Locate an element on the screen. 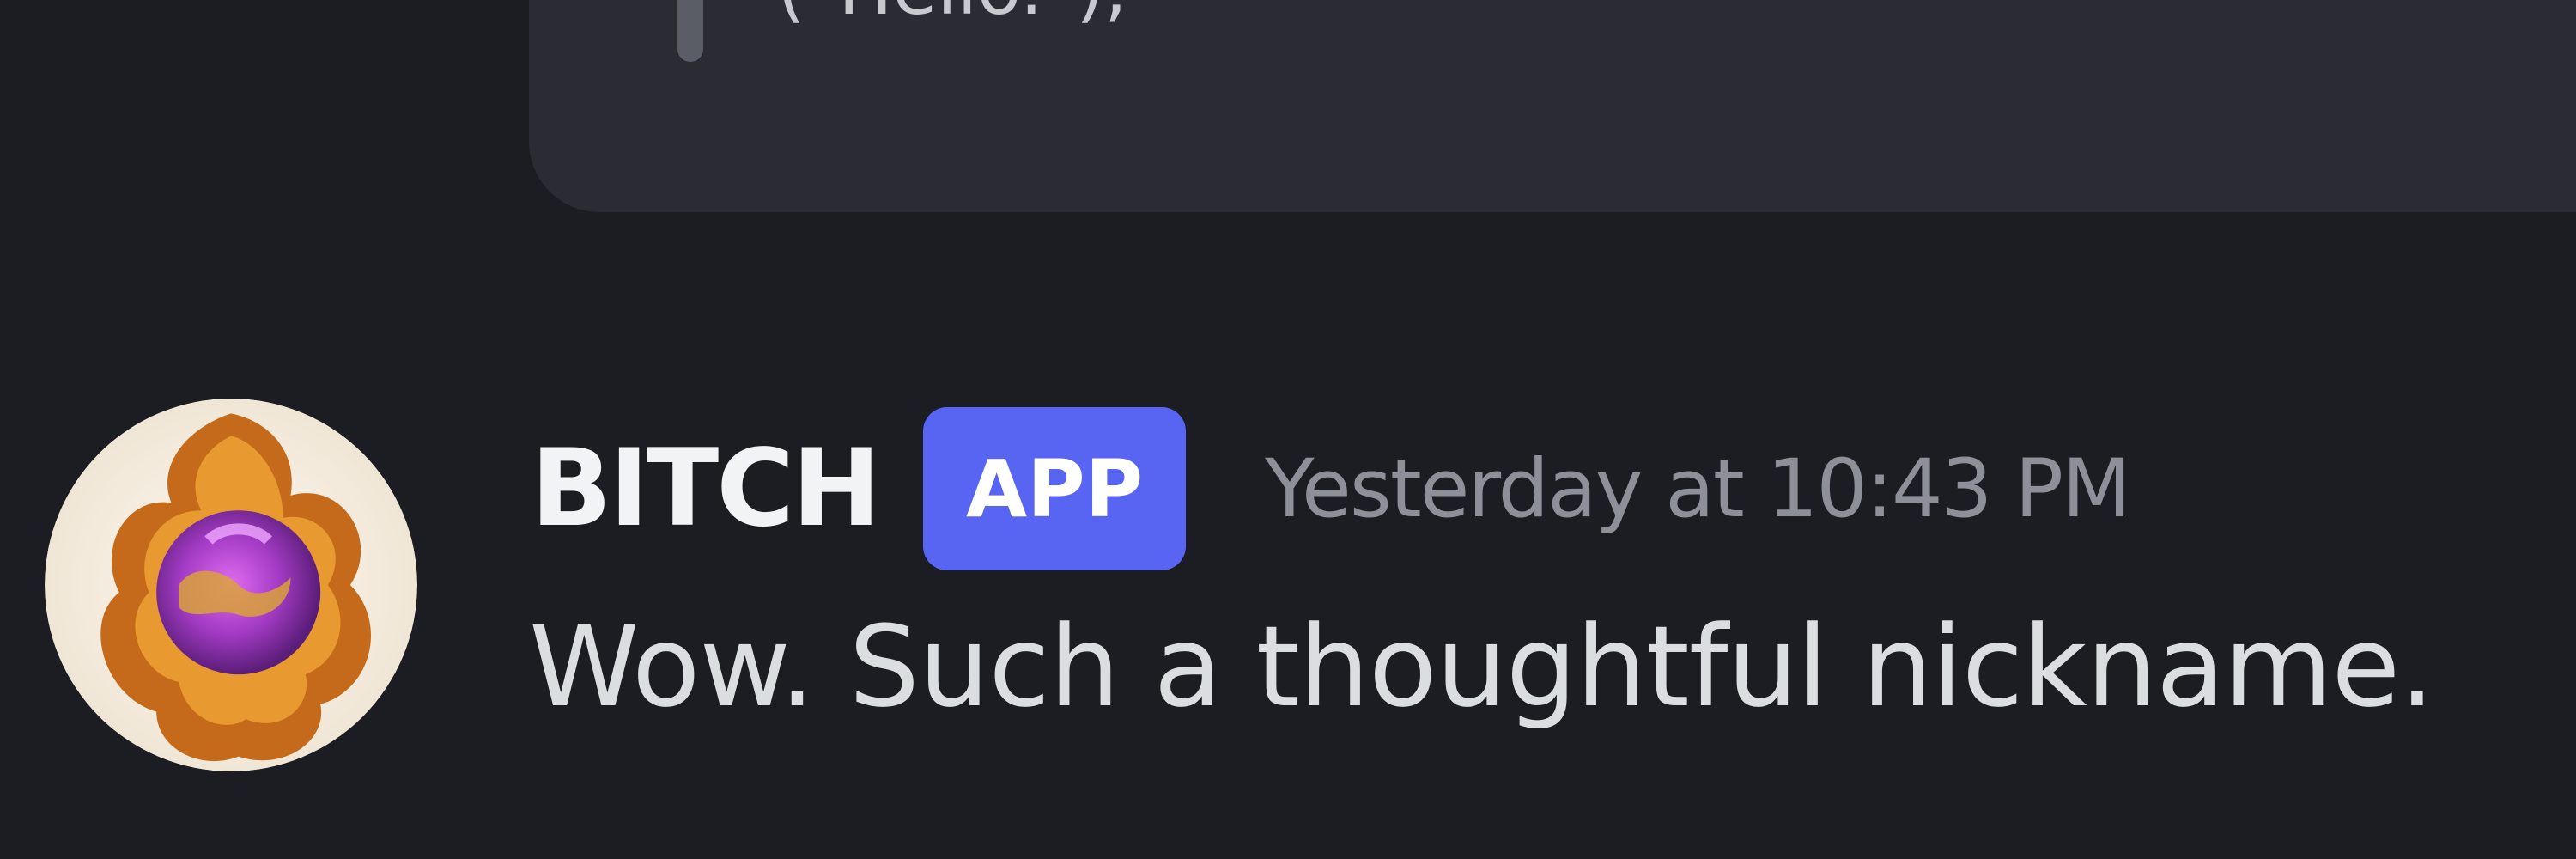 This screenshot has height=859, width=2576. message-timestamp: Yesterday at 10:43 PM is located at coordinates (1698, 489).